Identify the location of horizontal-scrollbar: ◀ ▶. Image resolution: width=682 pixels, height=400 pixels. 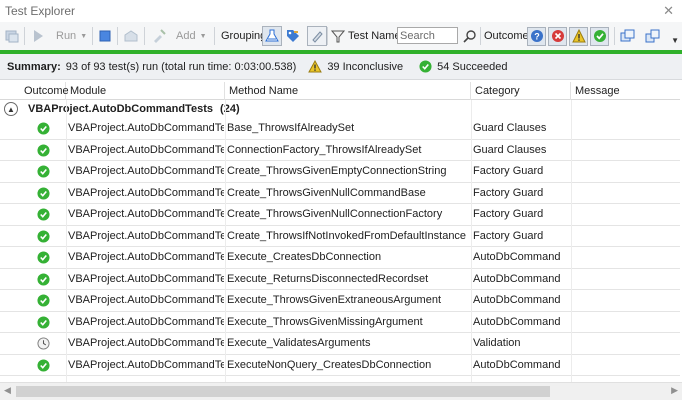
(341, 391).